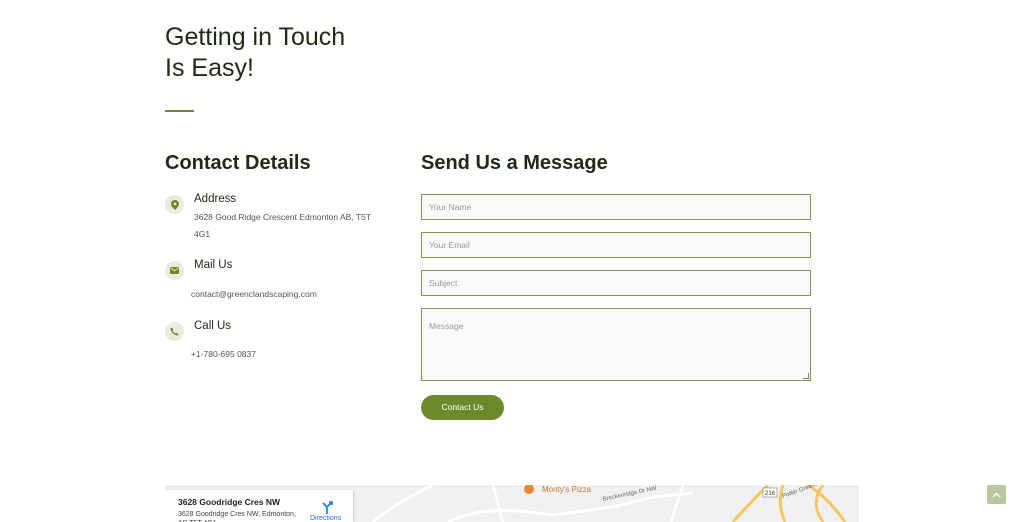  Describe the element at coordinates (213, 265) in the screenshot. I see `mail-title: Mail Us` at that location.